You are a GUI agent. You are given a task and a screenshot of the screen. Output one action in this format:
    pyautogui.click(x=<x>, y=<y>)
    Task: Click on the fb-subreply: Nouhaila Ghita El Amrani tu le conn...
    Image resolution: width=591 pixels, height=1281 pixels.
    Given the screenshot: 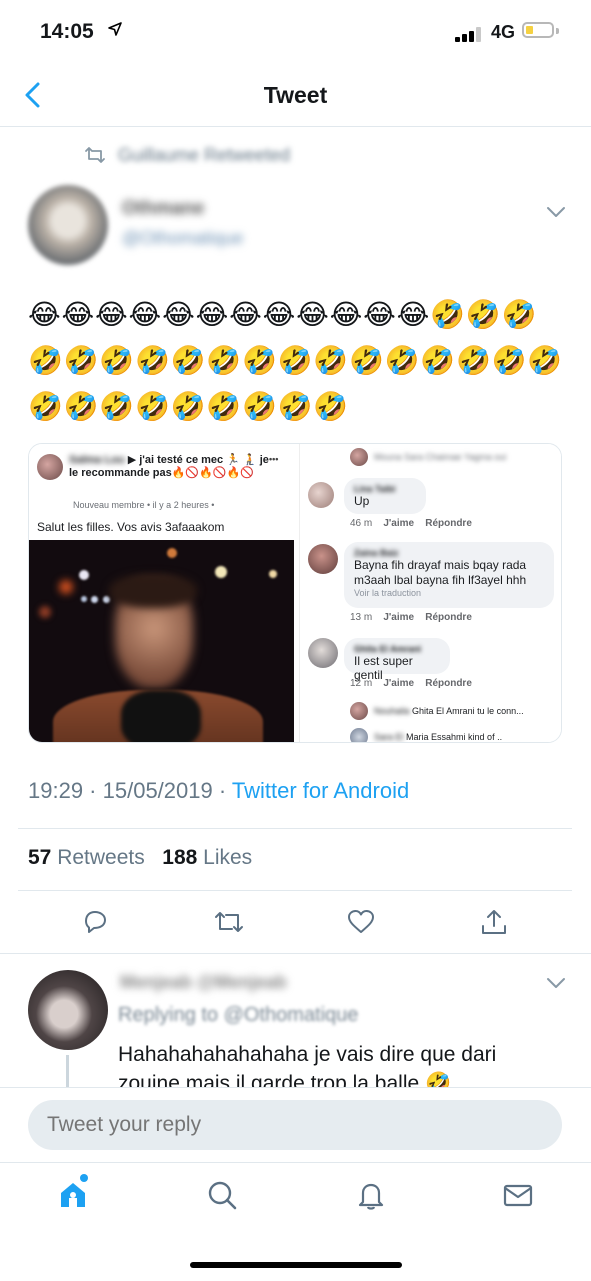 What is the action you would take?
    pyautogui.click(x=449, y=711)
    